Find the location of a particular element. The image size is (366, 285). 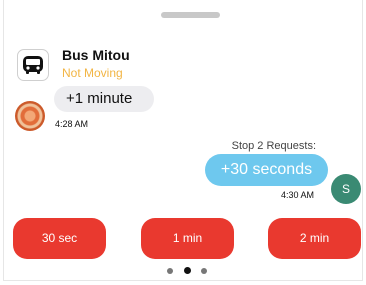

reply-30-sec-button: 30 sec is located at coordinates (59, 238).